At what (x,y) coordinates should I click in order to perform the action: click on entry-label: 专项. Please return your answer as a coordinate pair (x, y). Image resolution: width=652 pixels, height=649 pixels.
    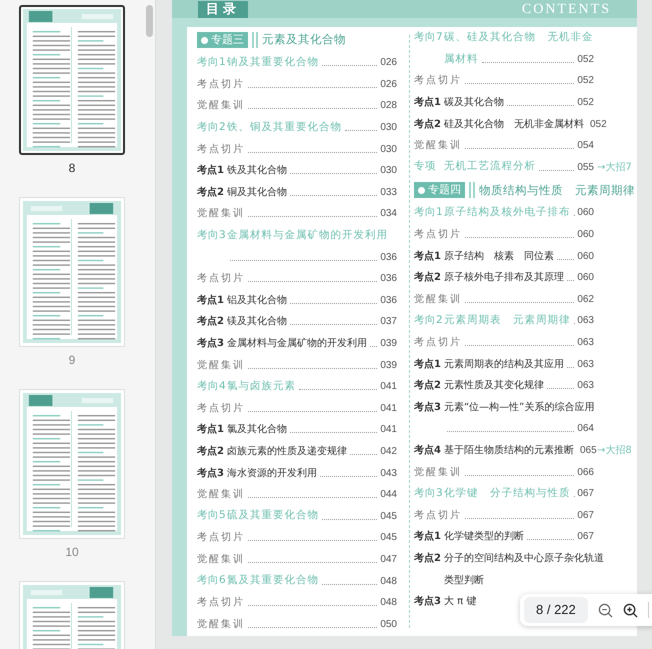
    Looking at the image, I should click on (425, 166).